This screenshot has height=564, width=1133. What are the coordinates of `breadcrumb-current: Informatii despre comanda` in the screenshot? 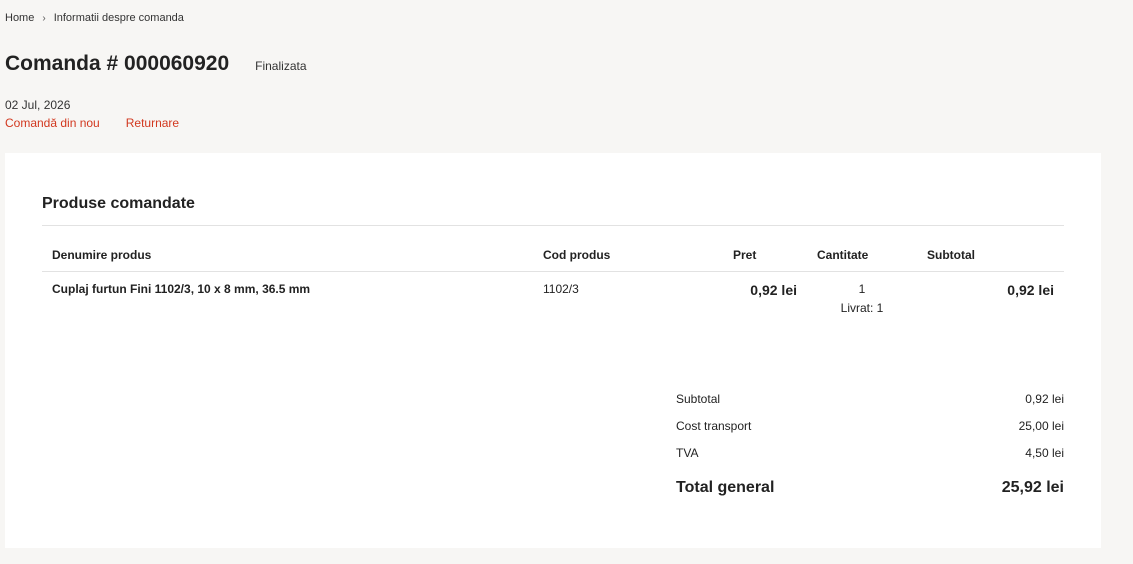 It's located at (118, 18).